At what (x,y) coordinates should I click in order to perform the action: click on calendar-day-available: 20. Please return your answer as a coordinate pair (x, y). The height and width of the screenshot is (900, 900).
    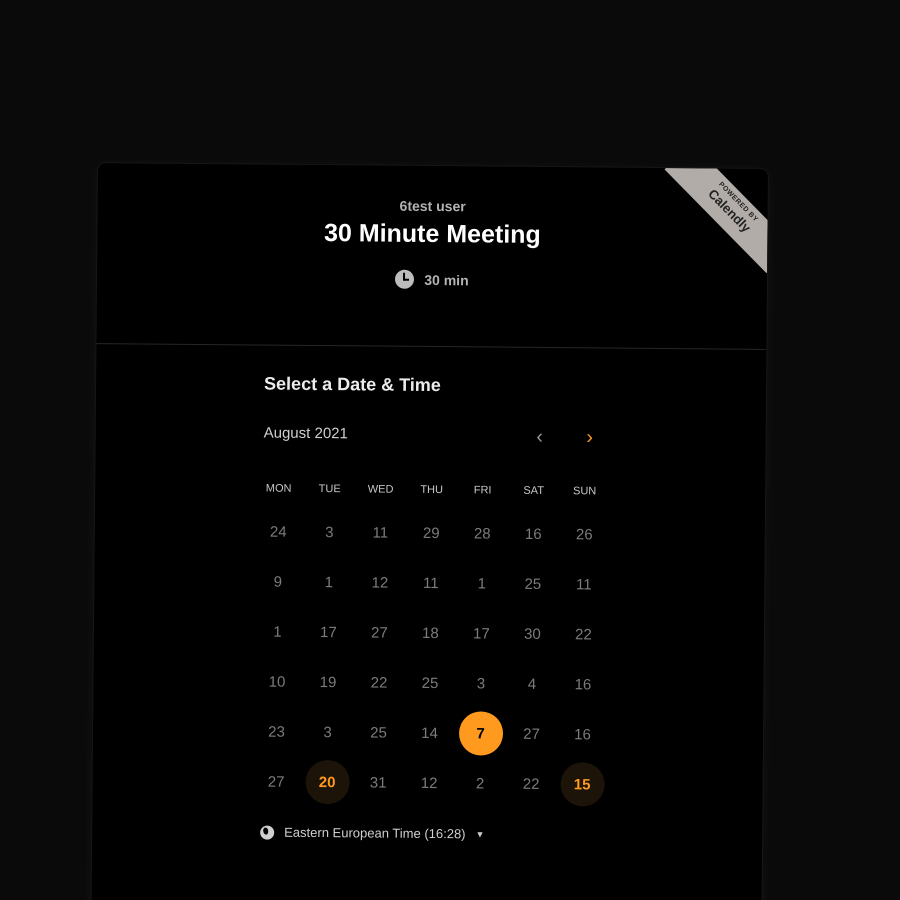
    Looking at the image, I should click on (326, 782).